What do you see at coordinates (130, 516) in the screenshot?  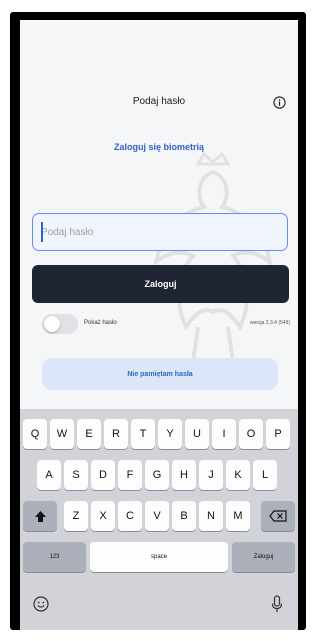 I see `key-c: C` at bounding box center [130, 516].